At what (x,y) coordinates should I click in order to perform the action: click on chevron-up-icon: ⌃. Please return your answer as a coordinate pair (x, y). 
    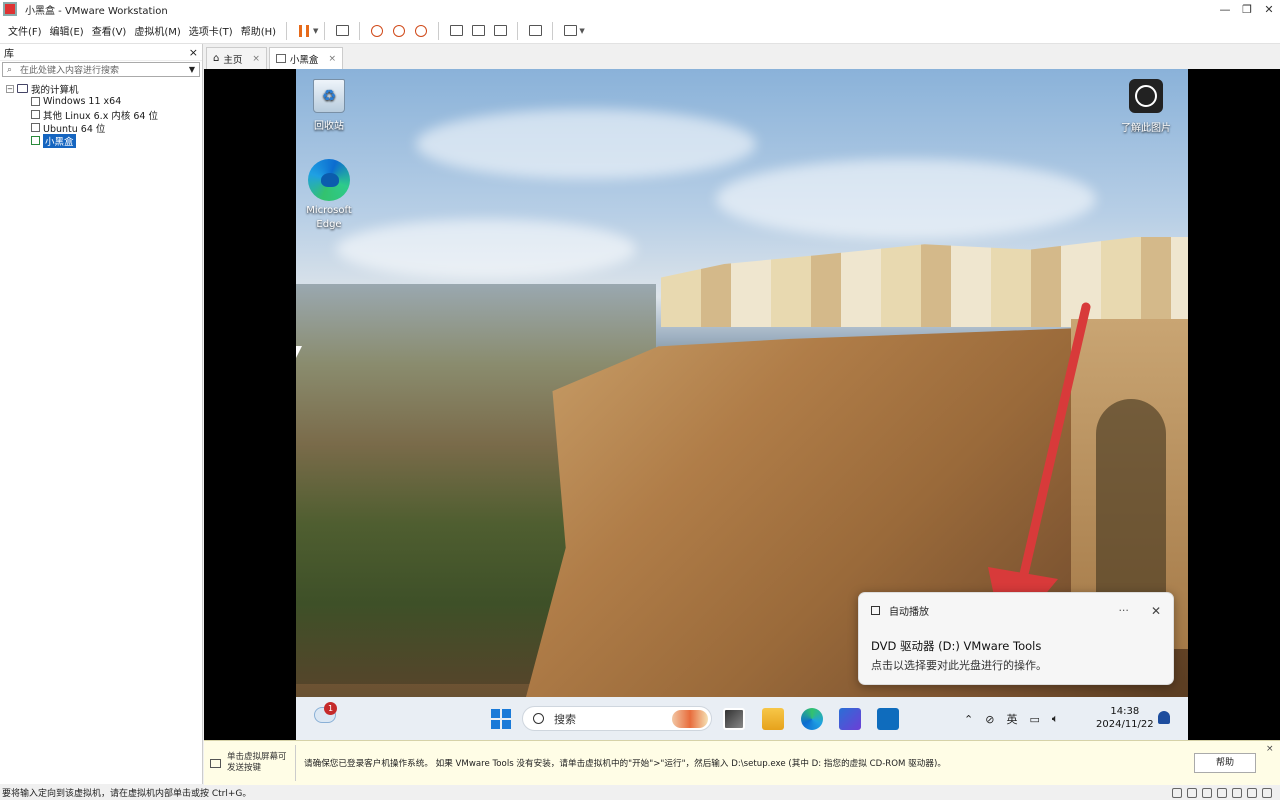
    Looking at the image, I should click on (968, 719).